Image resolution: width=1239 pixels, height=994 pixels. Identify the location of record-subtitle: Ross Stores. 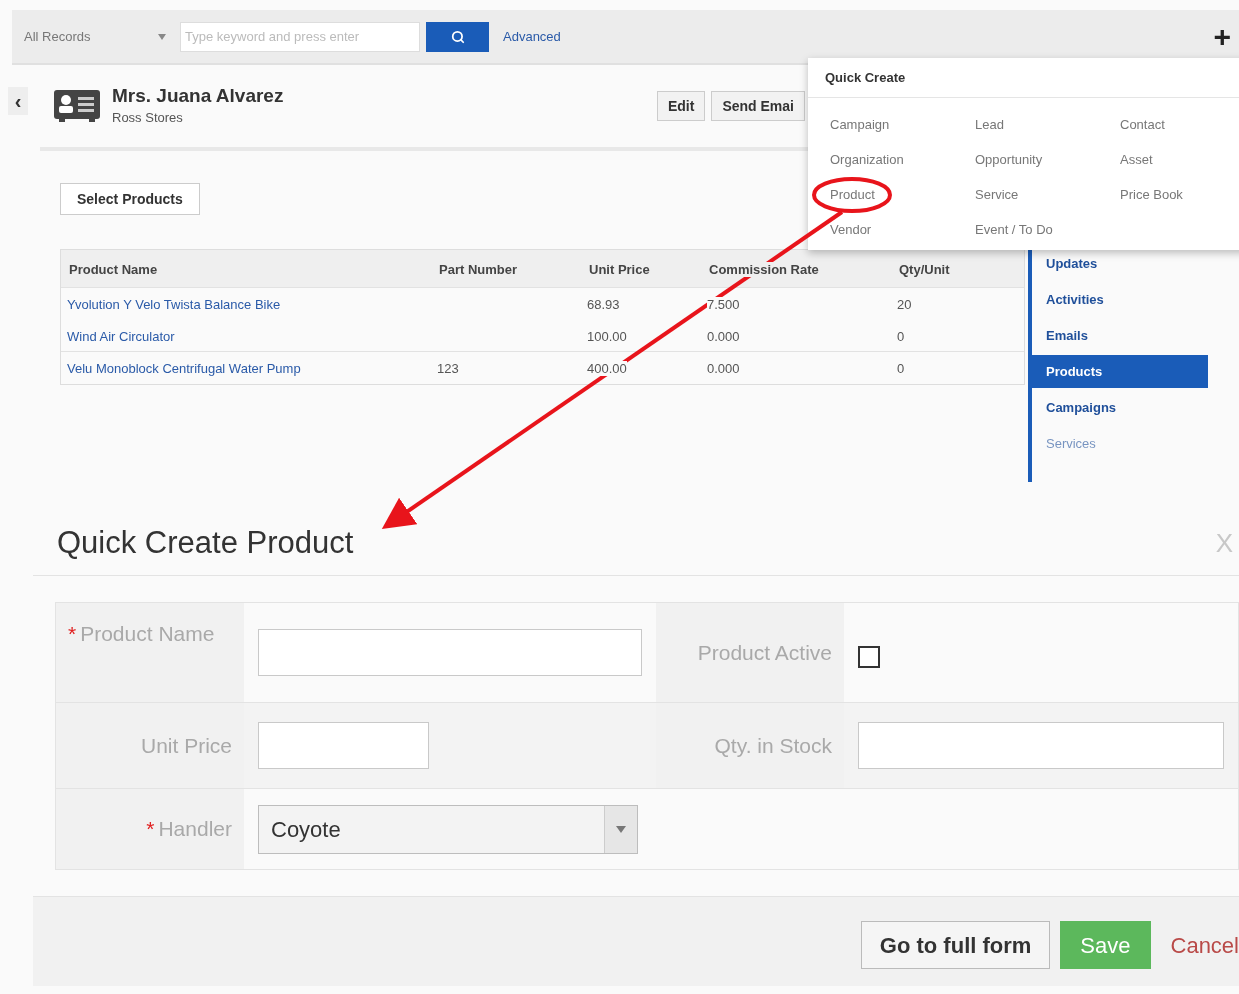
(148, 118).